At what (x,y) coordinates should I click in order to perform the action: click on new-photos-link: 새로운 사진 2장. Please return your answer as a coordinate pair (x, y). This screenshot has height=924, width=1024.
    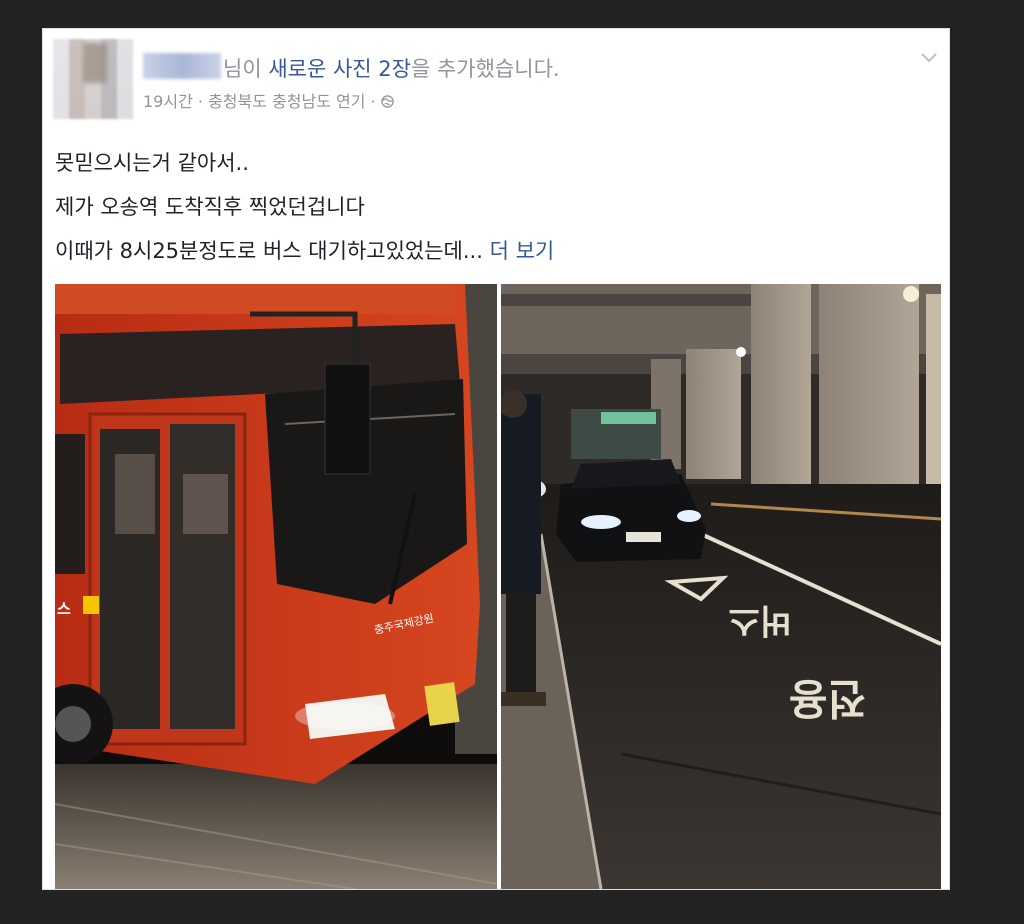
    Looking at the image, I should click on (339, 69).